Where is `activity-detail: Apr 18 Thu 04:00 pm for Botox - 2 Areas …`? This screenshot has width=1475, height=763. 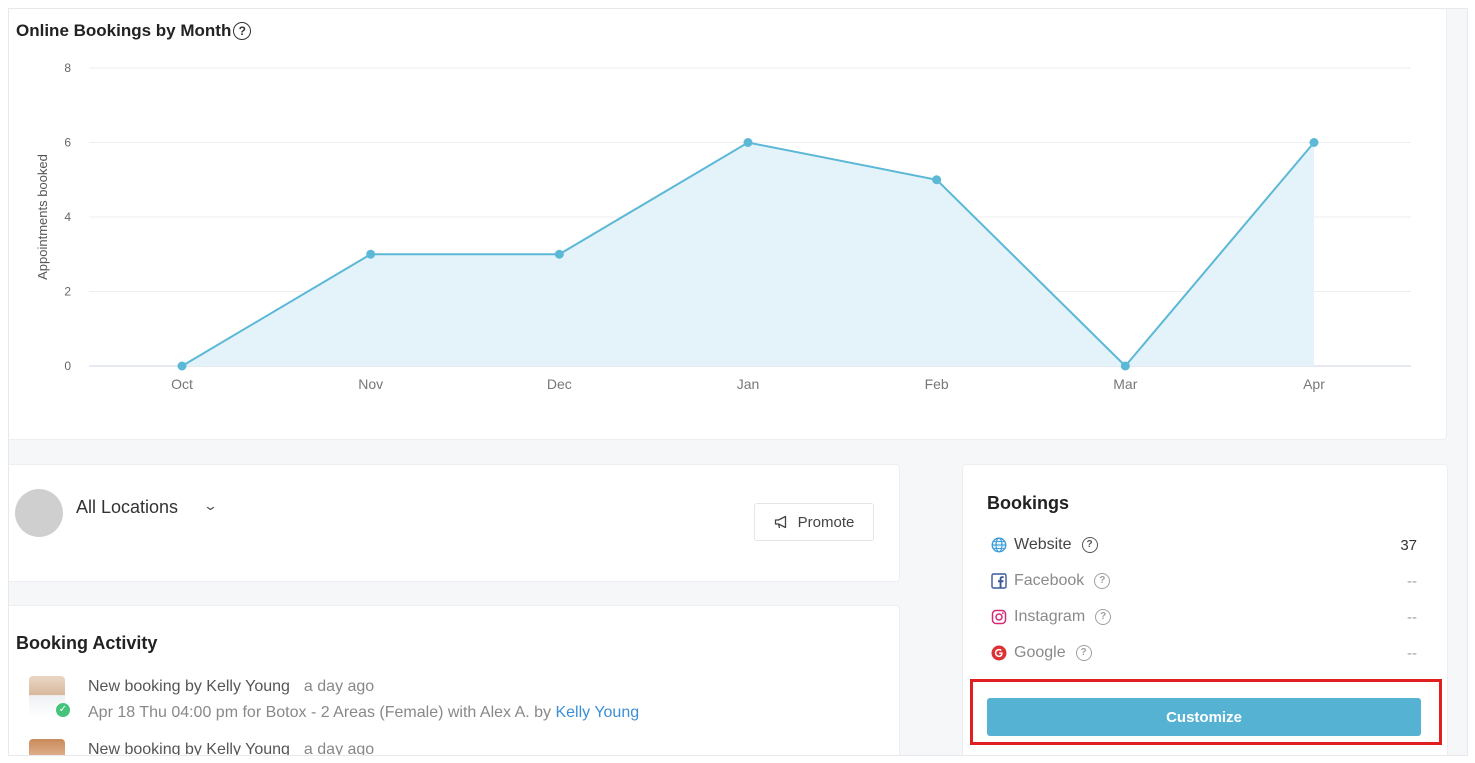
activity-detail: Apr 18 Thu 04:00 pm for Botox - 2 Areas … is located at coordinates (363, 713).